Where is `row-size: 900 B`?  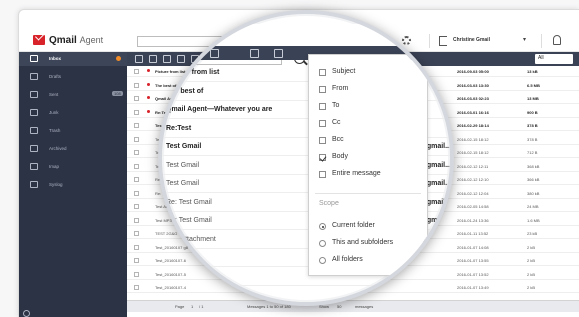
row-size: 900 B is located at coordinates (532, 112).